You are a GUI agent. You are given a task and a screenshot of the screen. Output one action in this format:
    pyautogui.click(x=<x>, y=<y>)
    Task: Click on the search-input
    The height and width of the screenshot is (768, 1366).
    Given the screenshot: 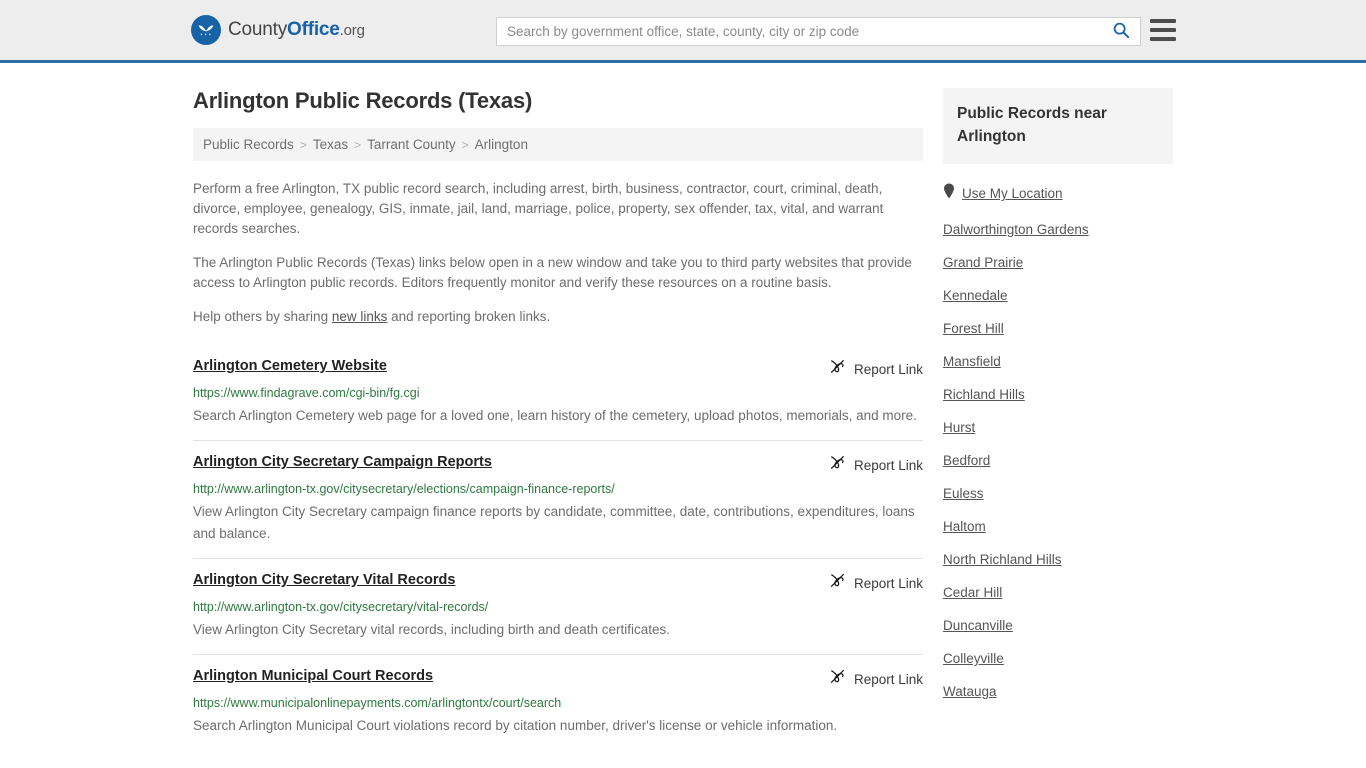 What is the action you would take?
    pyautogui.click(x=799, y=31)
    